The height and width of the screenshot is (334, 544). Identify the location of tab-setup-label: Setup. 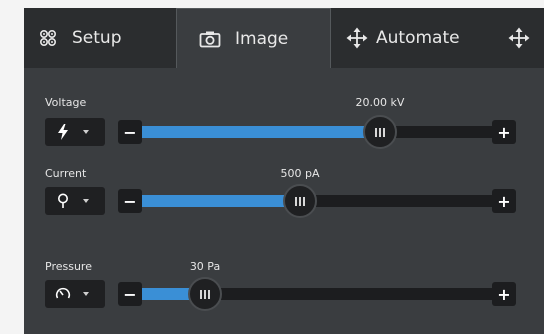
(97, 38).